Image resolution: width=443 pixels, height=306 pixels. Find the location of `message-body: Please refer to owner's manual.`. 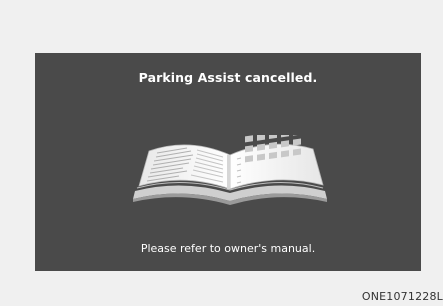

message-body: Please refer to owner's manual. is located at coordinates (228, 248).